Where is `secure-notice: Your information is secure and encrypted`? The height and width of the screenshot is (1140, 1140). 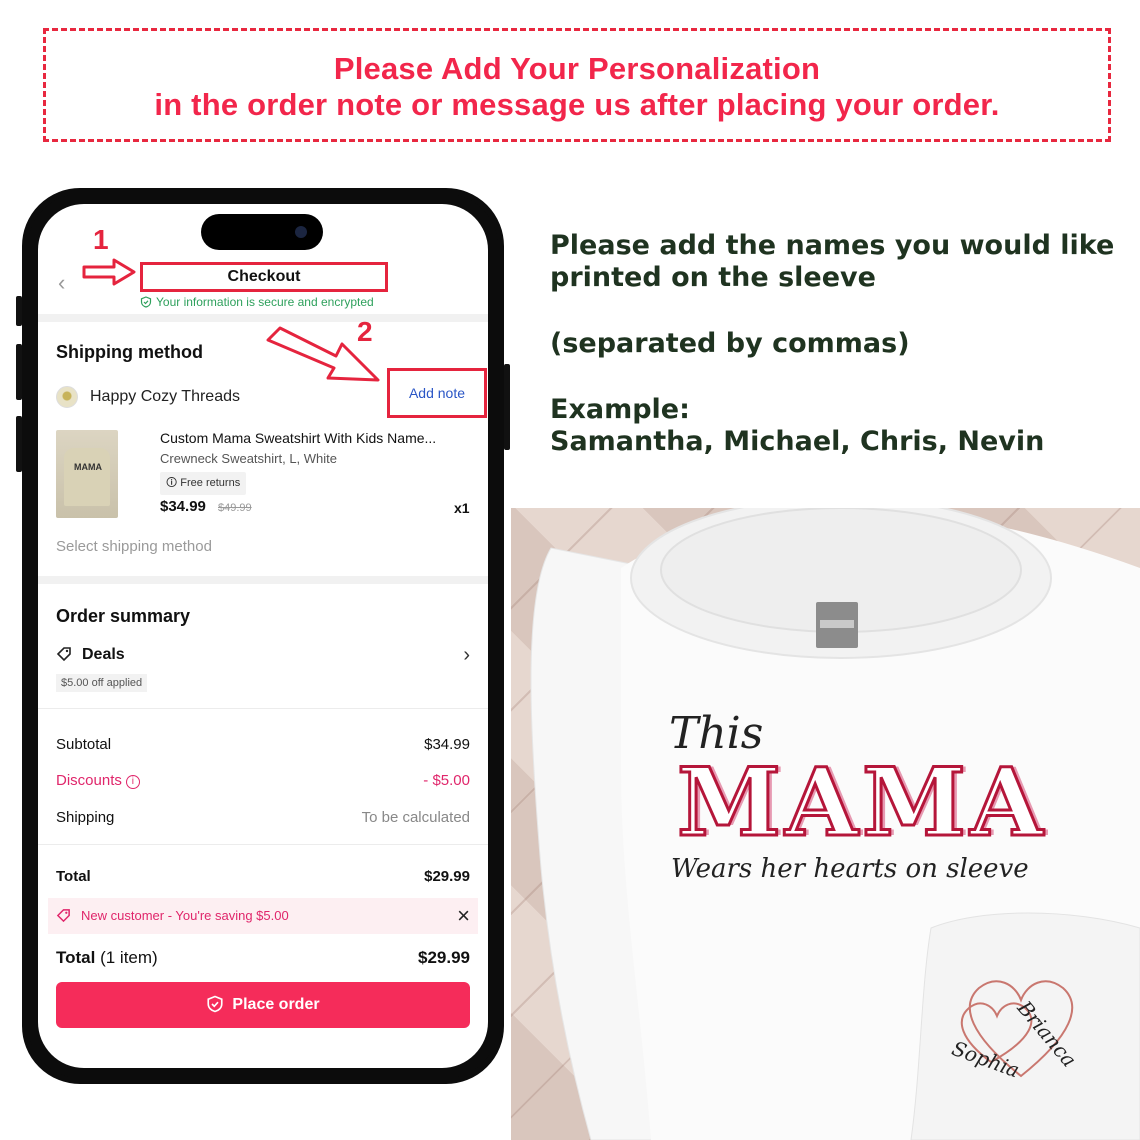 secure-notice: Your information is secure and encrypted is located at coordinates (257, 302).